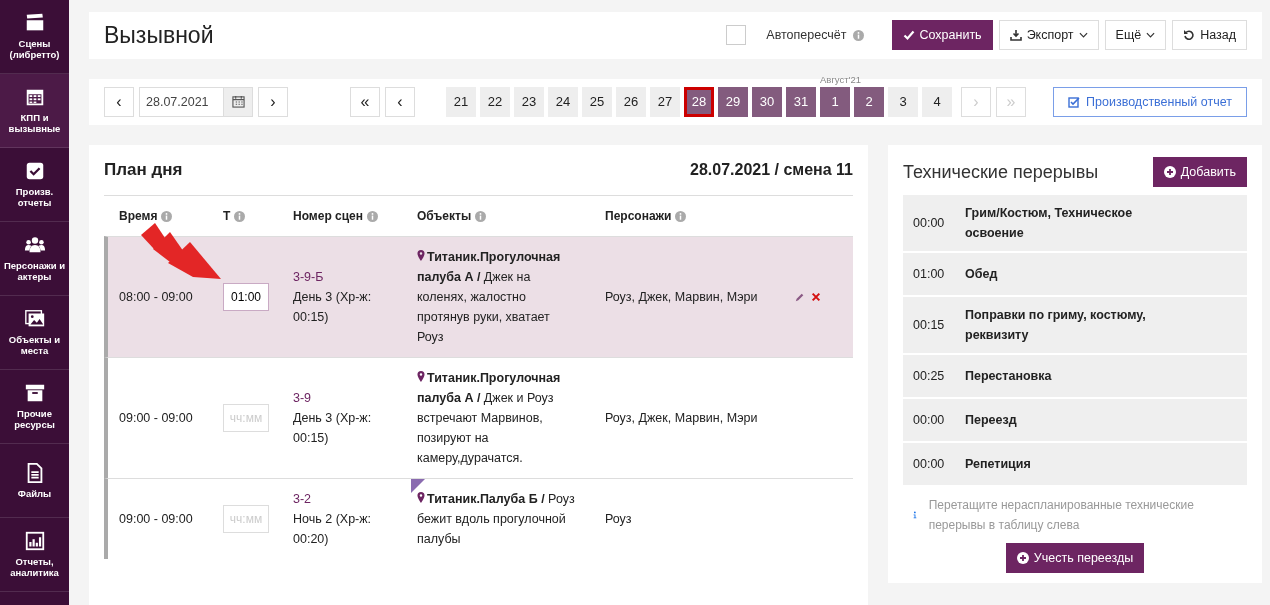 The width and height of the screenshot is (1270, 605). What do you see at coordinates (143, 170) in the screenshot?
I see `panel-title: План дня` at bounding box center [143, 170].